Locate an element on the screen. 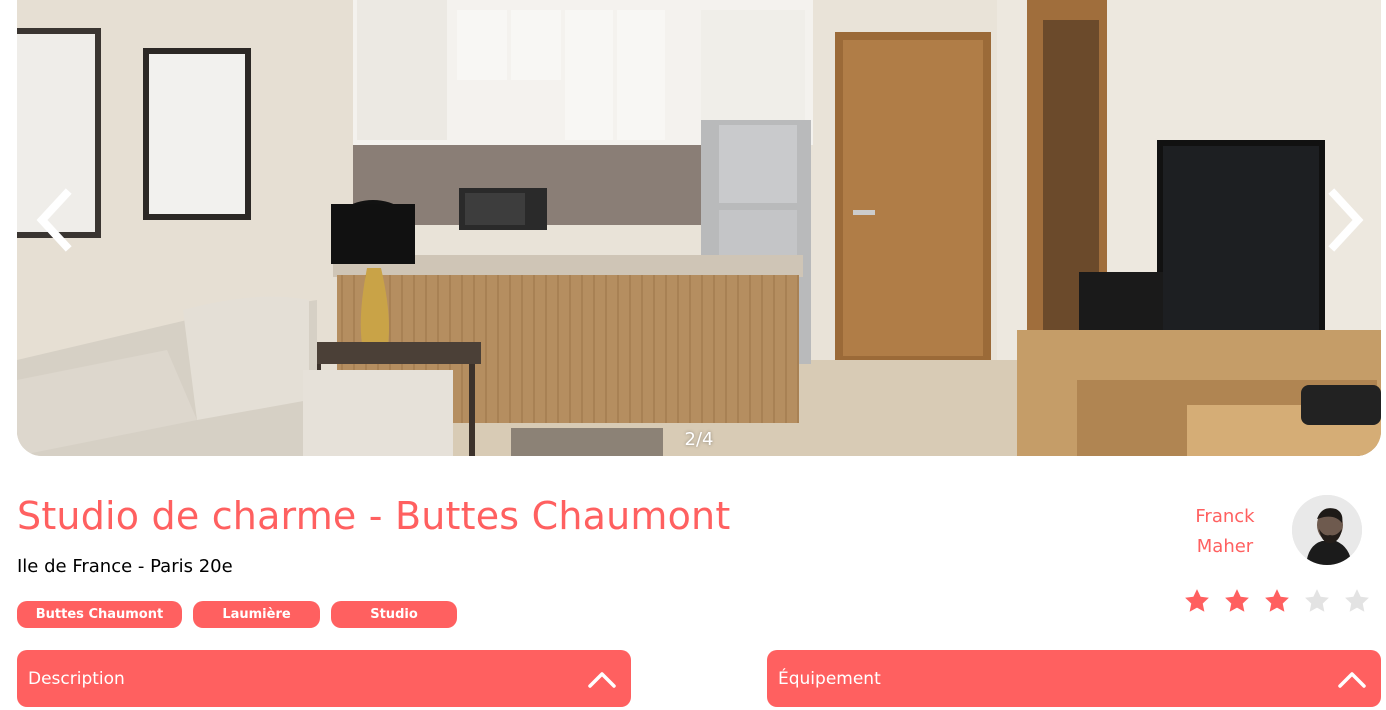 The height and width of the screenshot is (710, 1386). host-rating is located at coordinates (1277, 601).